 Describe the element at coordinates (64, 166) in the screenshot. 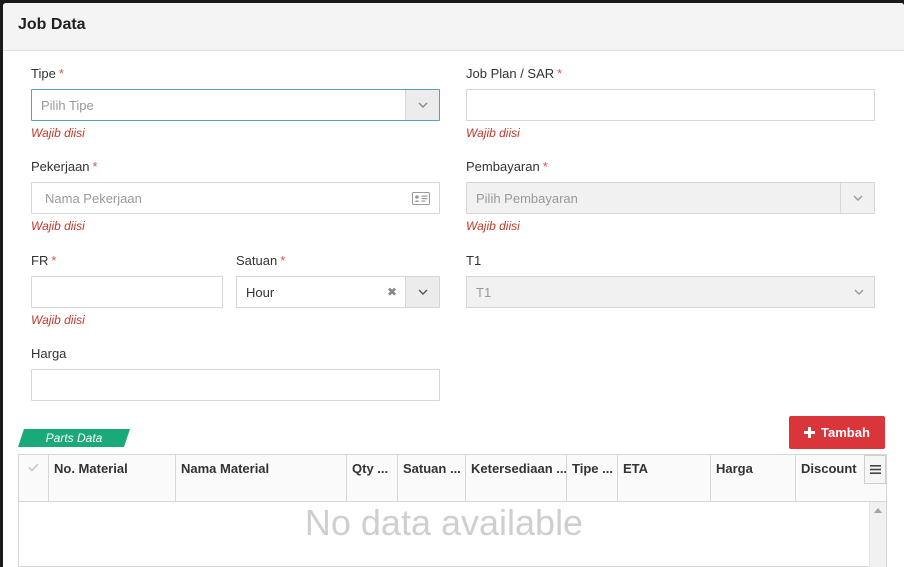

I see `pekerjaan-label: Pekerjaan *` at that location.